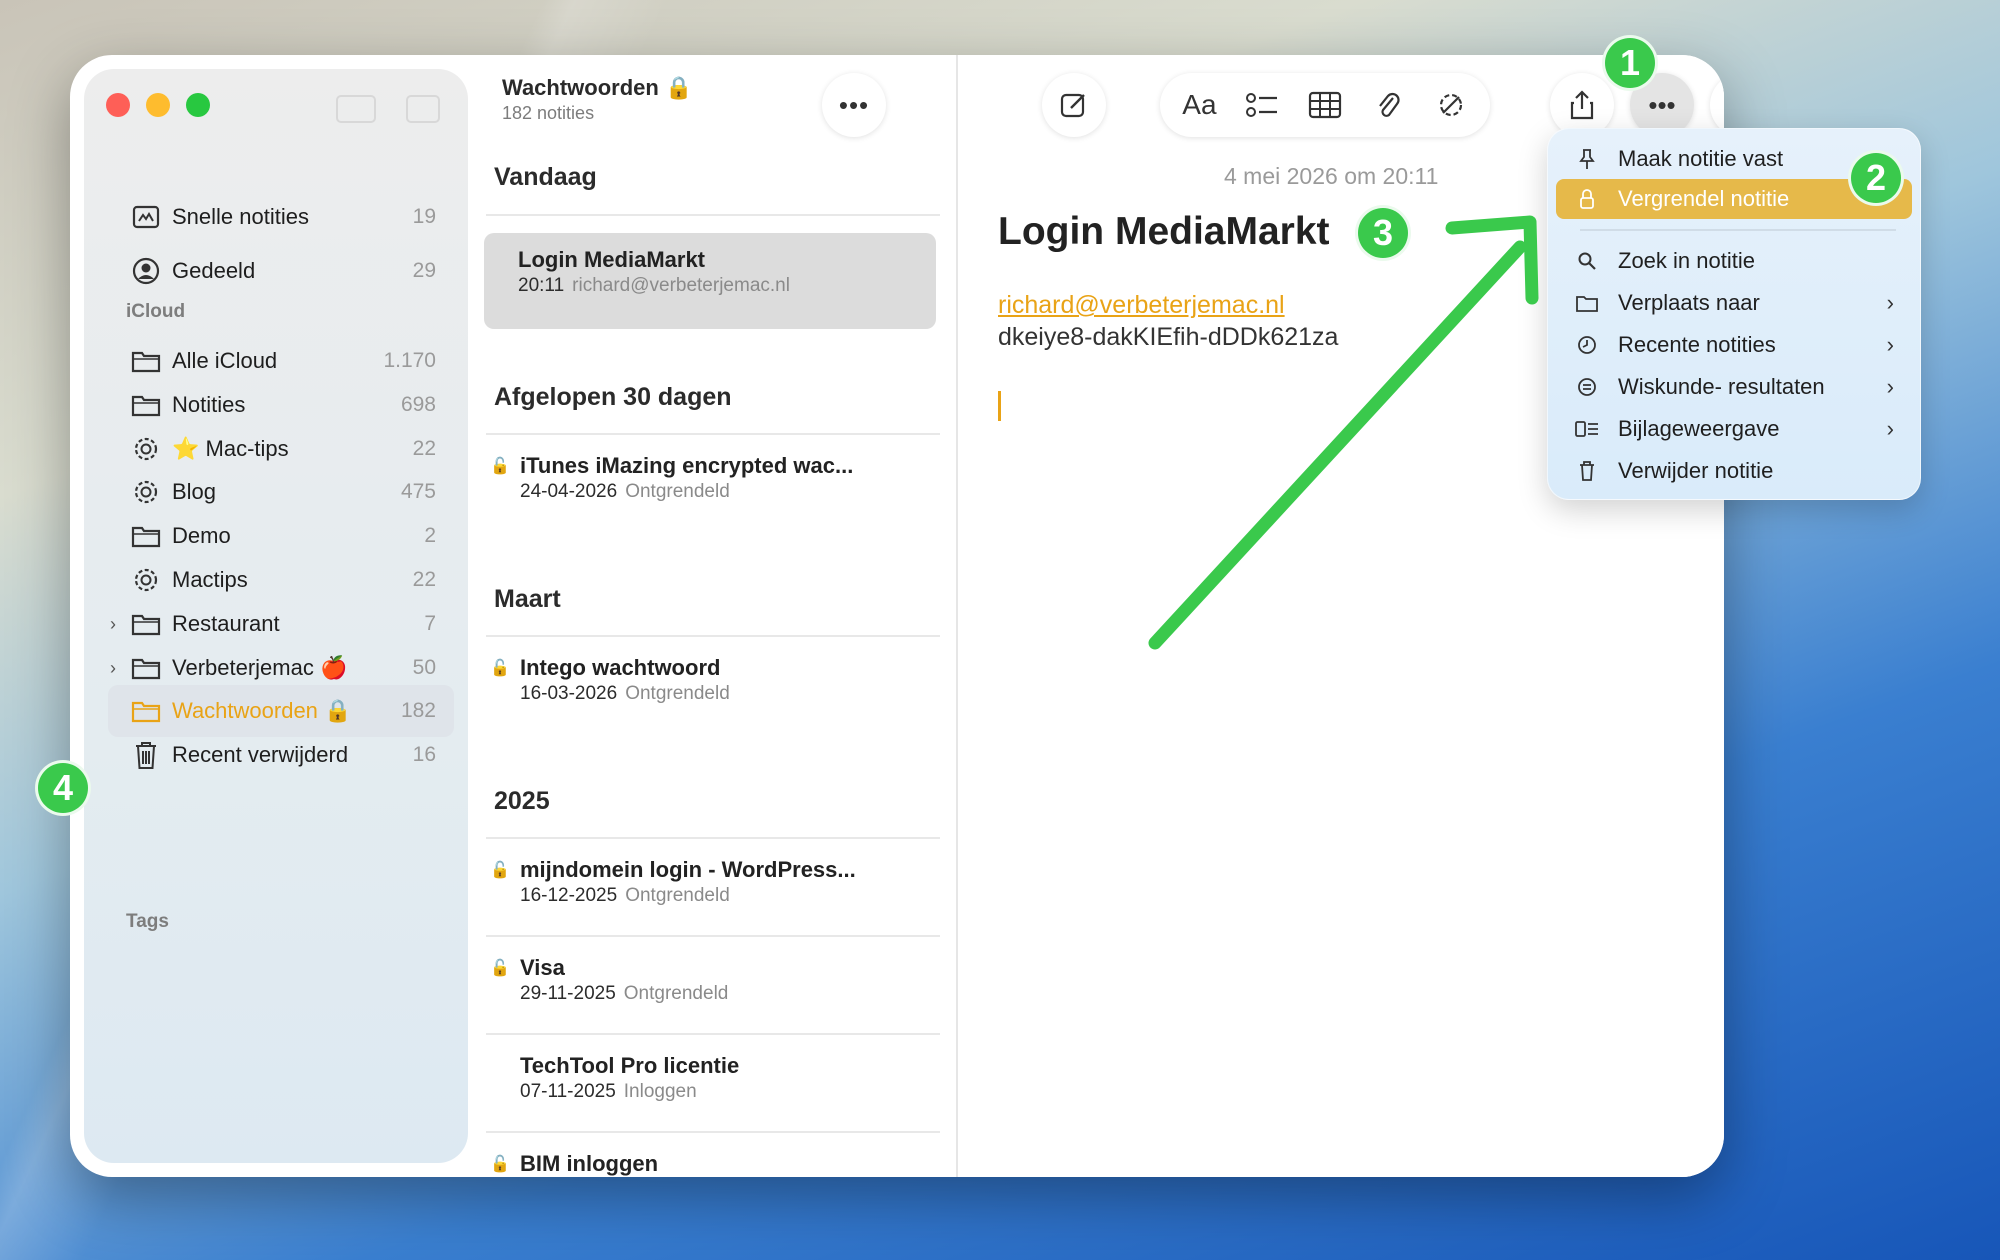 This screenshot has height=1260, width=2000. Describe the element at coordinates (1630, 63) in the screenshot. I see `annotation-badge-1: 1` at that location.